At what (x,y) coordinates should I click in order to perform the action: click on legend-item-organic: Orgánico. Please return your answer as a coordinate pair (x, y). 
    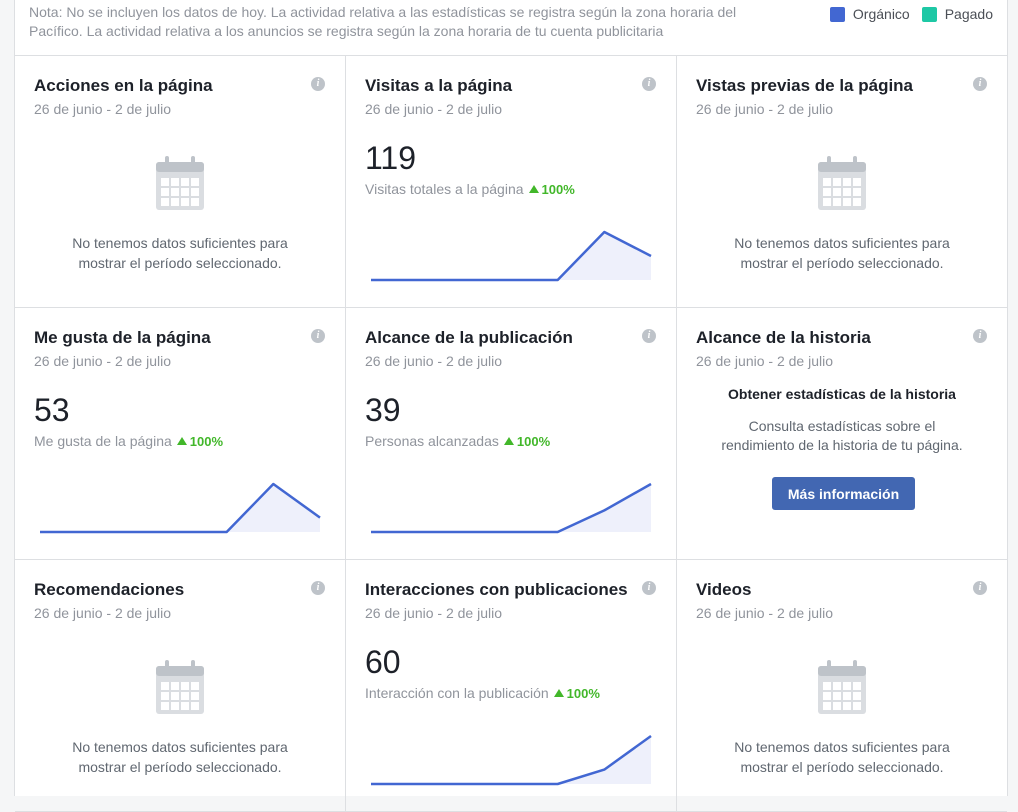
    Looking at the image, I should click on (869, 14).